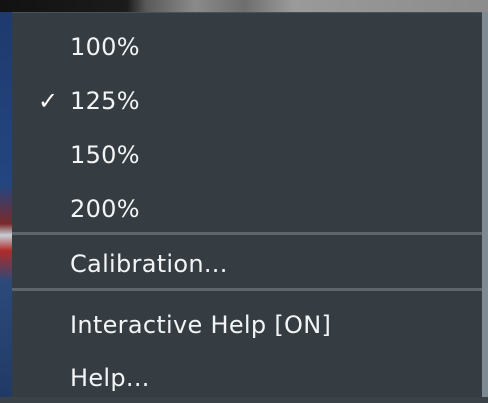 Image resolution: width=488 pixels, height=403 pixels. What do you see at coordinates (105, 101) in the screenshot?
I see `menu-item-label: 125%` at bounding box center [105, 101].